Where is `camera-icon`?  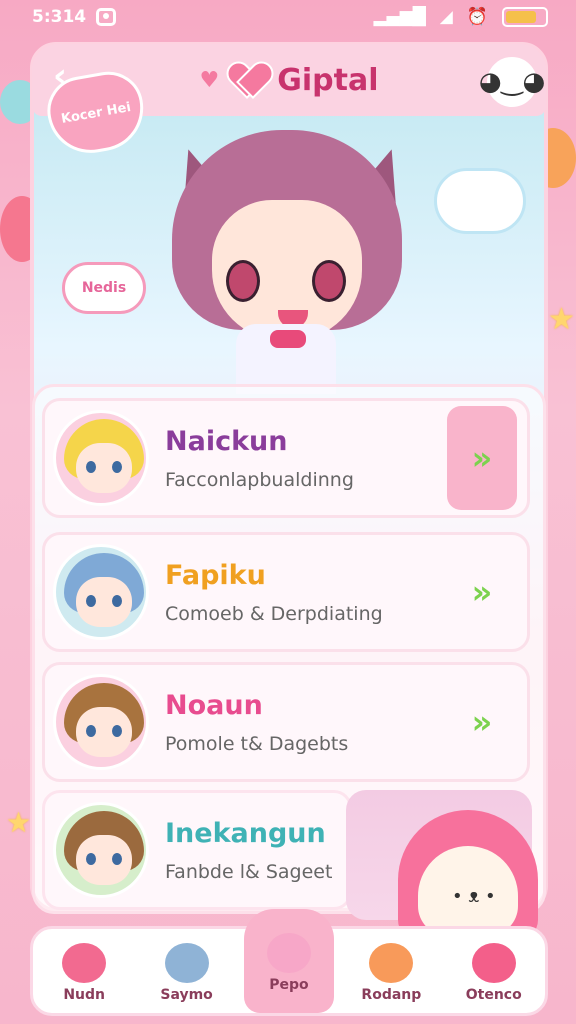
camera-icon is located at coordinates (106, 17).